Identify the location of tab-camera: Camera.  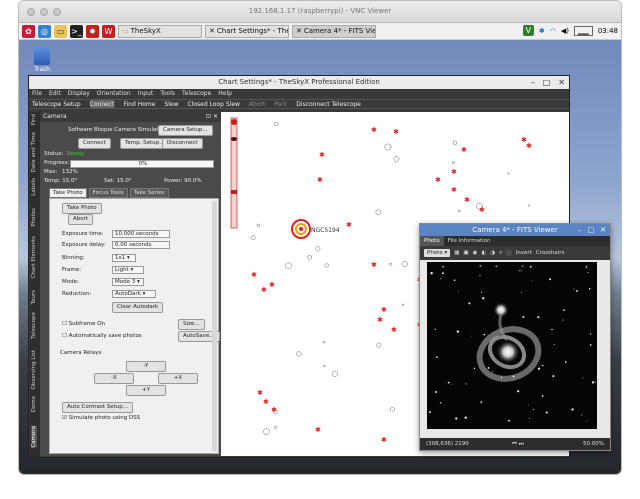
(34, 437).